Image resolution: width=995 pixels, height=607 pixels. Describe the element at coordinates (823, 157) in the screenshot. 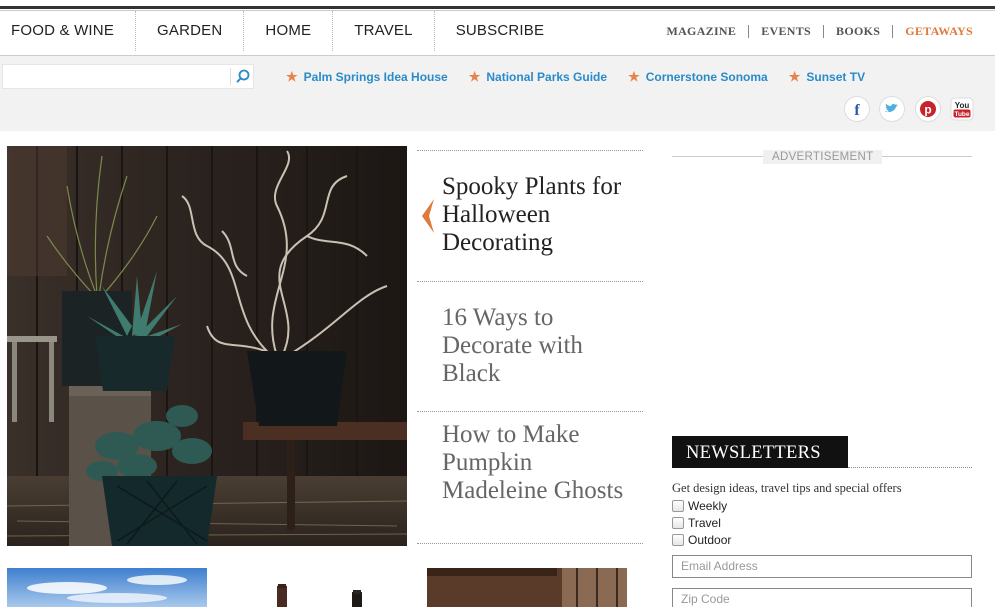

I see `advertisement-label: ADVERTISEMENT` at that location.